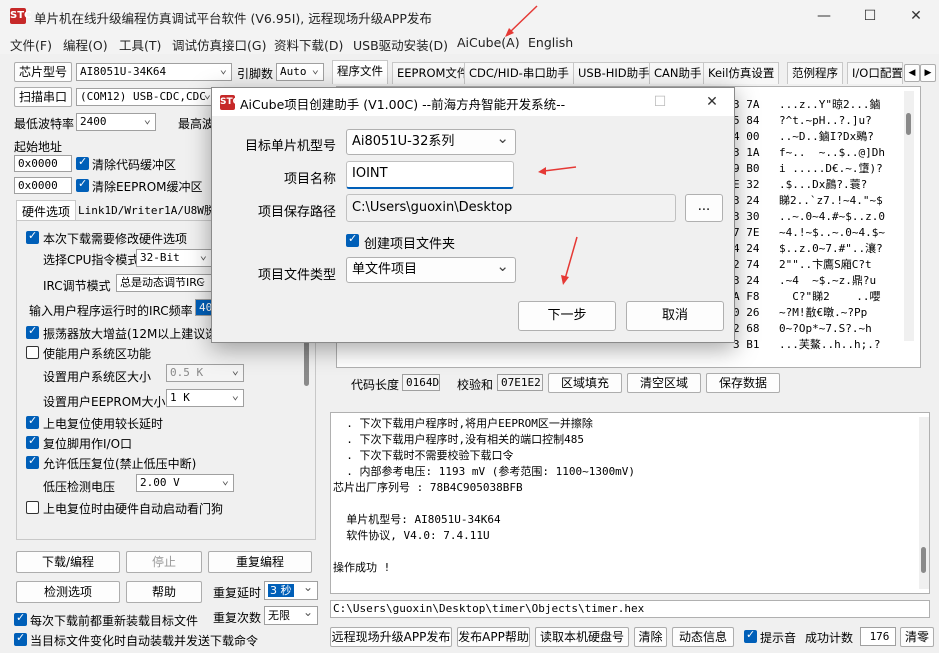 This screenshot has width=939, height=653. I want to click on eeprom-size-label: 设置用户EEPROM大小, so click(104, 402).